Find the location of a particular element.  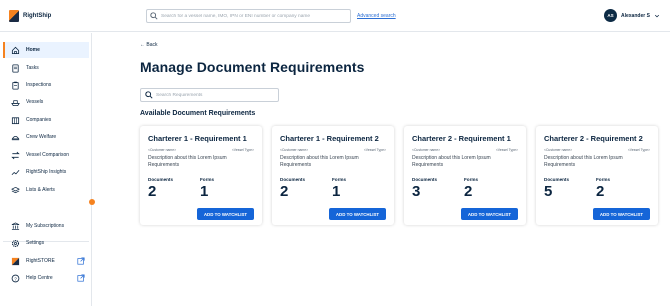

sidebar-item-label: Home is located at coordinates (33, 50).